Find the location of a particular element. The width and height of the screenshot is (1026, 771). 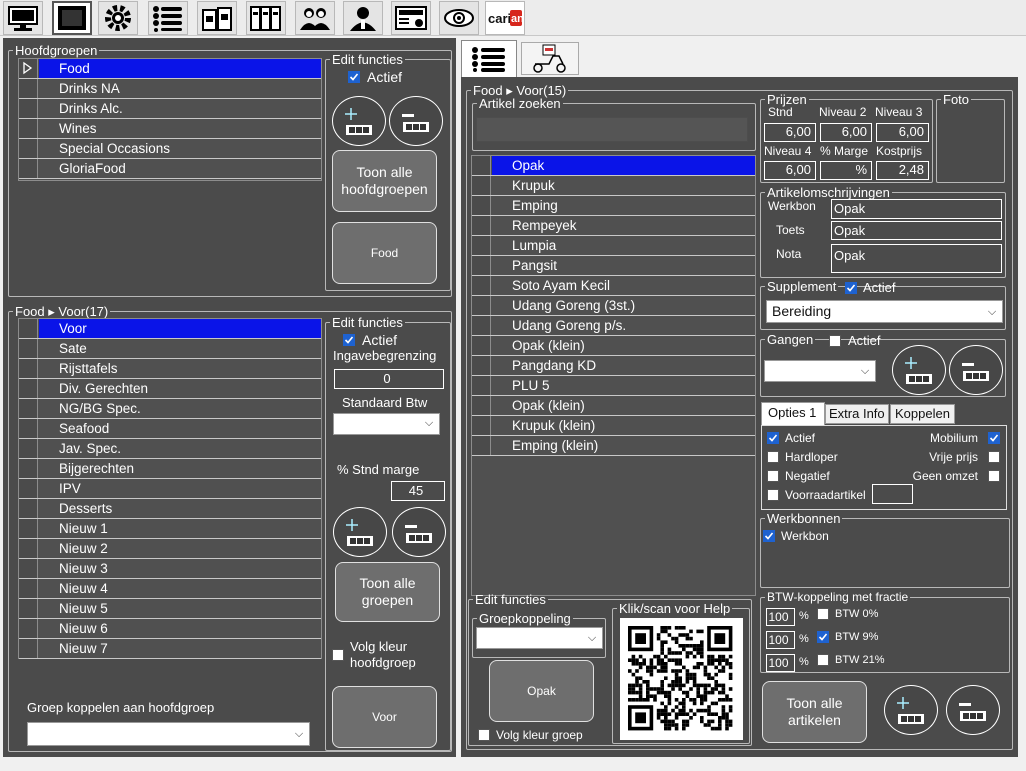

groepkoppeling-select: ⌵ is located at coordinates (539, 638).